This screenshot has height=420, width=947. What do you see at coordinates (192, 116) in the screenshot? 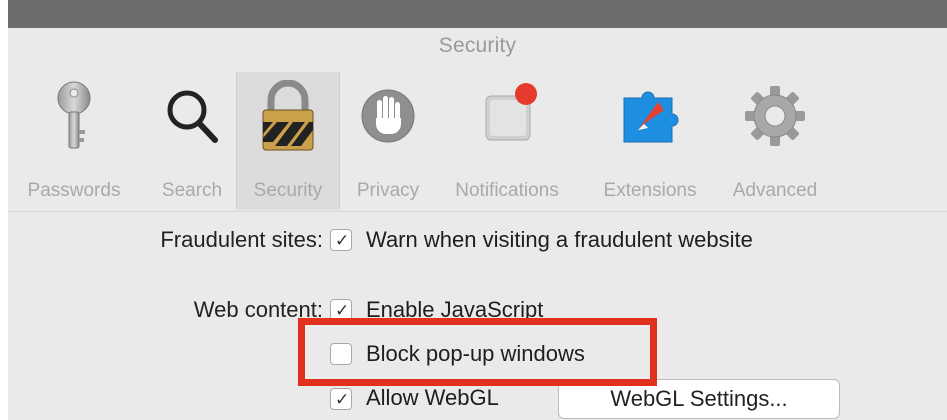
I see `magnifier-icon` at bounding box center [192, 116].